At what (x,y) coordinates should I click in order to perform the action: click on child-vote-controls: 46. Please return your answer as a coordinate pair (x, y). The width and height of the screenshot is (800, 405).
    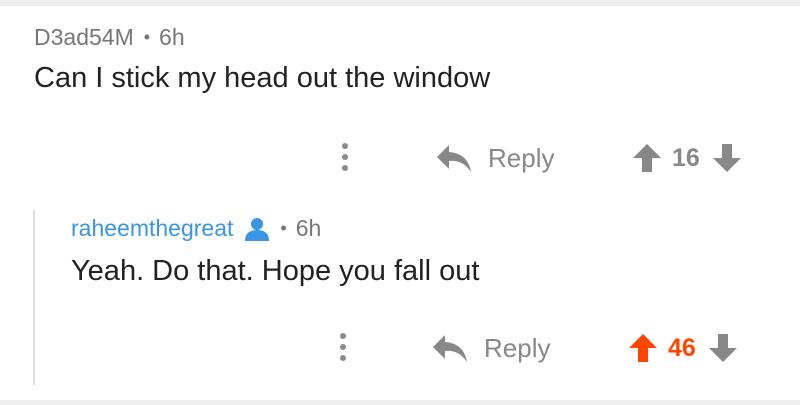
    Looking at the image, I should click on (683, 348).